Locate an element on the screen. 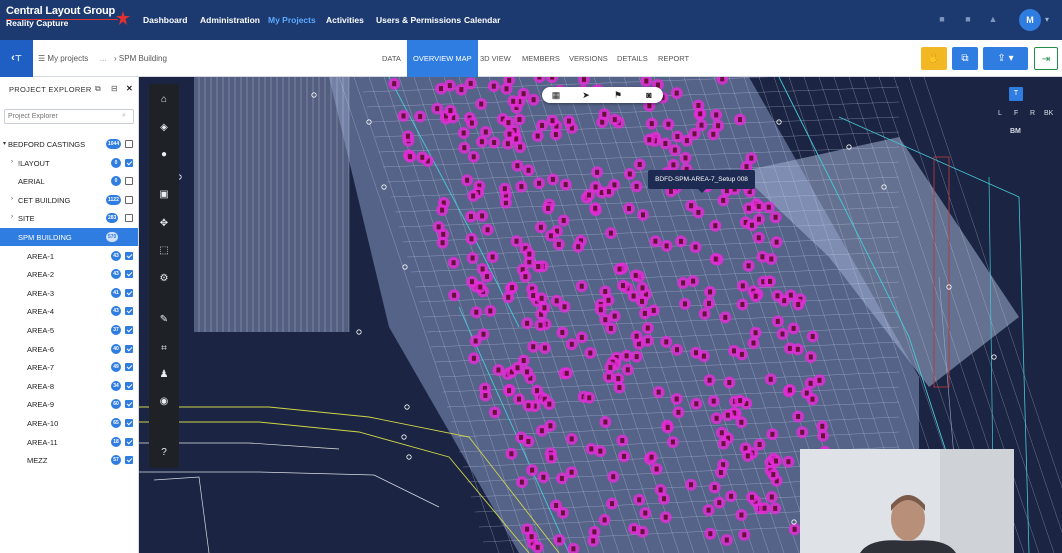  upload-dropdown-button: ⇪ ▾ is located at coordinates (1005, 58).